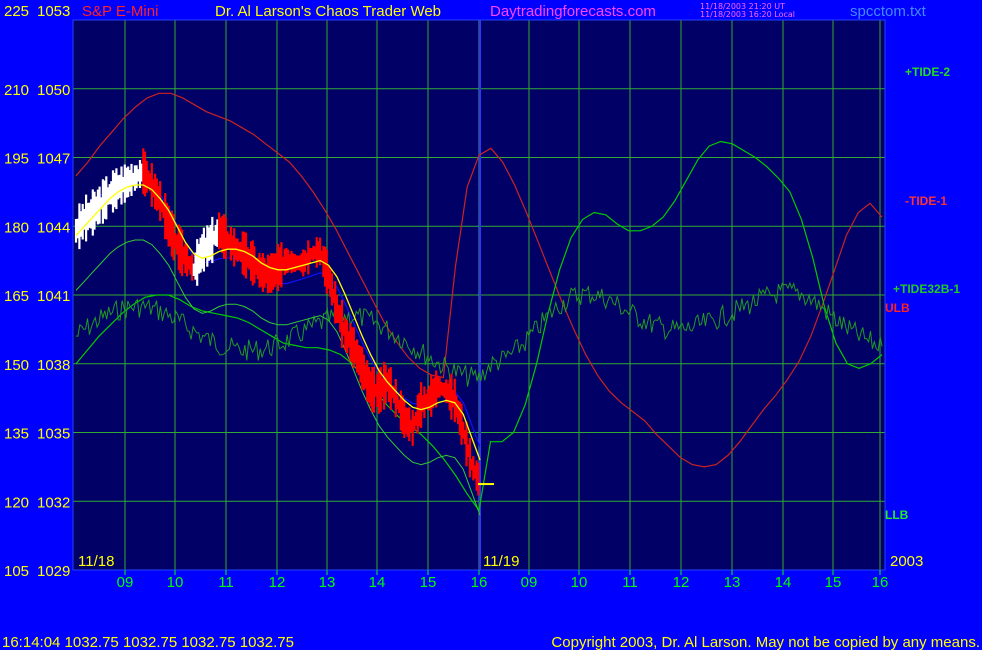  Describe the element at coordinates (501, 561) in the screenshot. I see `date-label-mid: 11/19` at that location.